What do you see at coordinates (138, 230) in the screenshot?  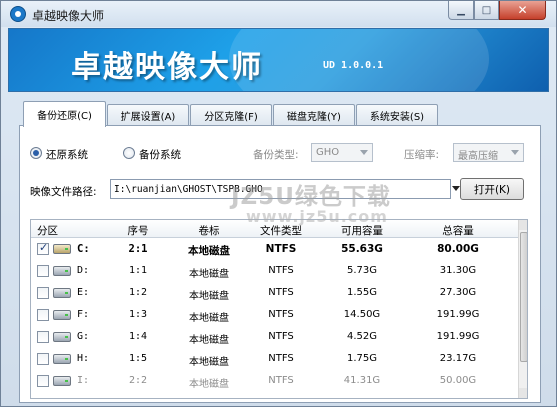 I see `column-header-index: 序号` at bounding box center [138, 230].